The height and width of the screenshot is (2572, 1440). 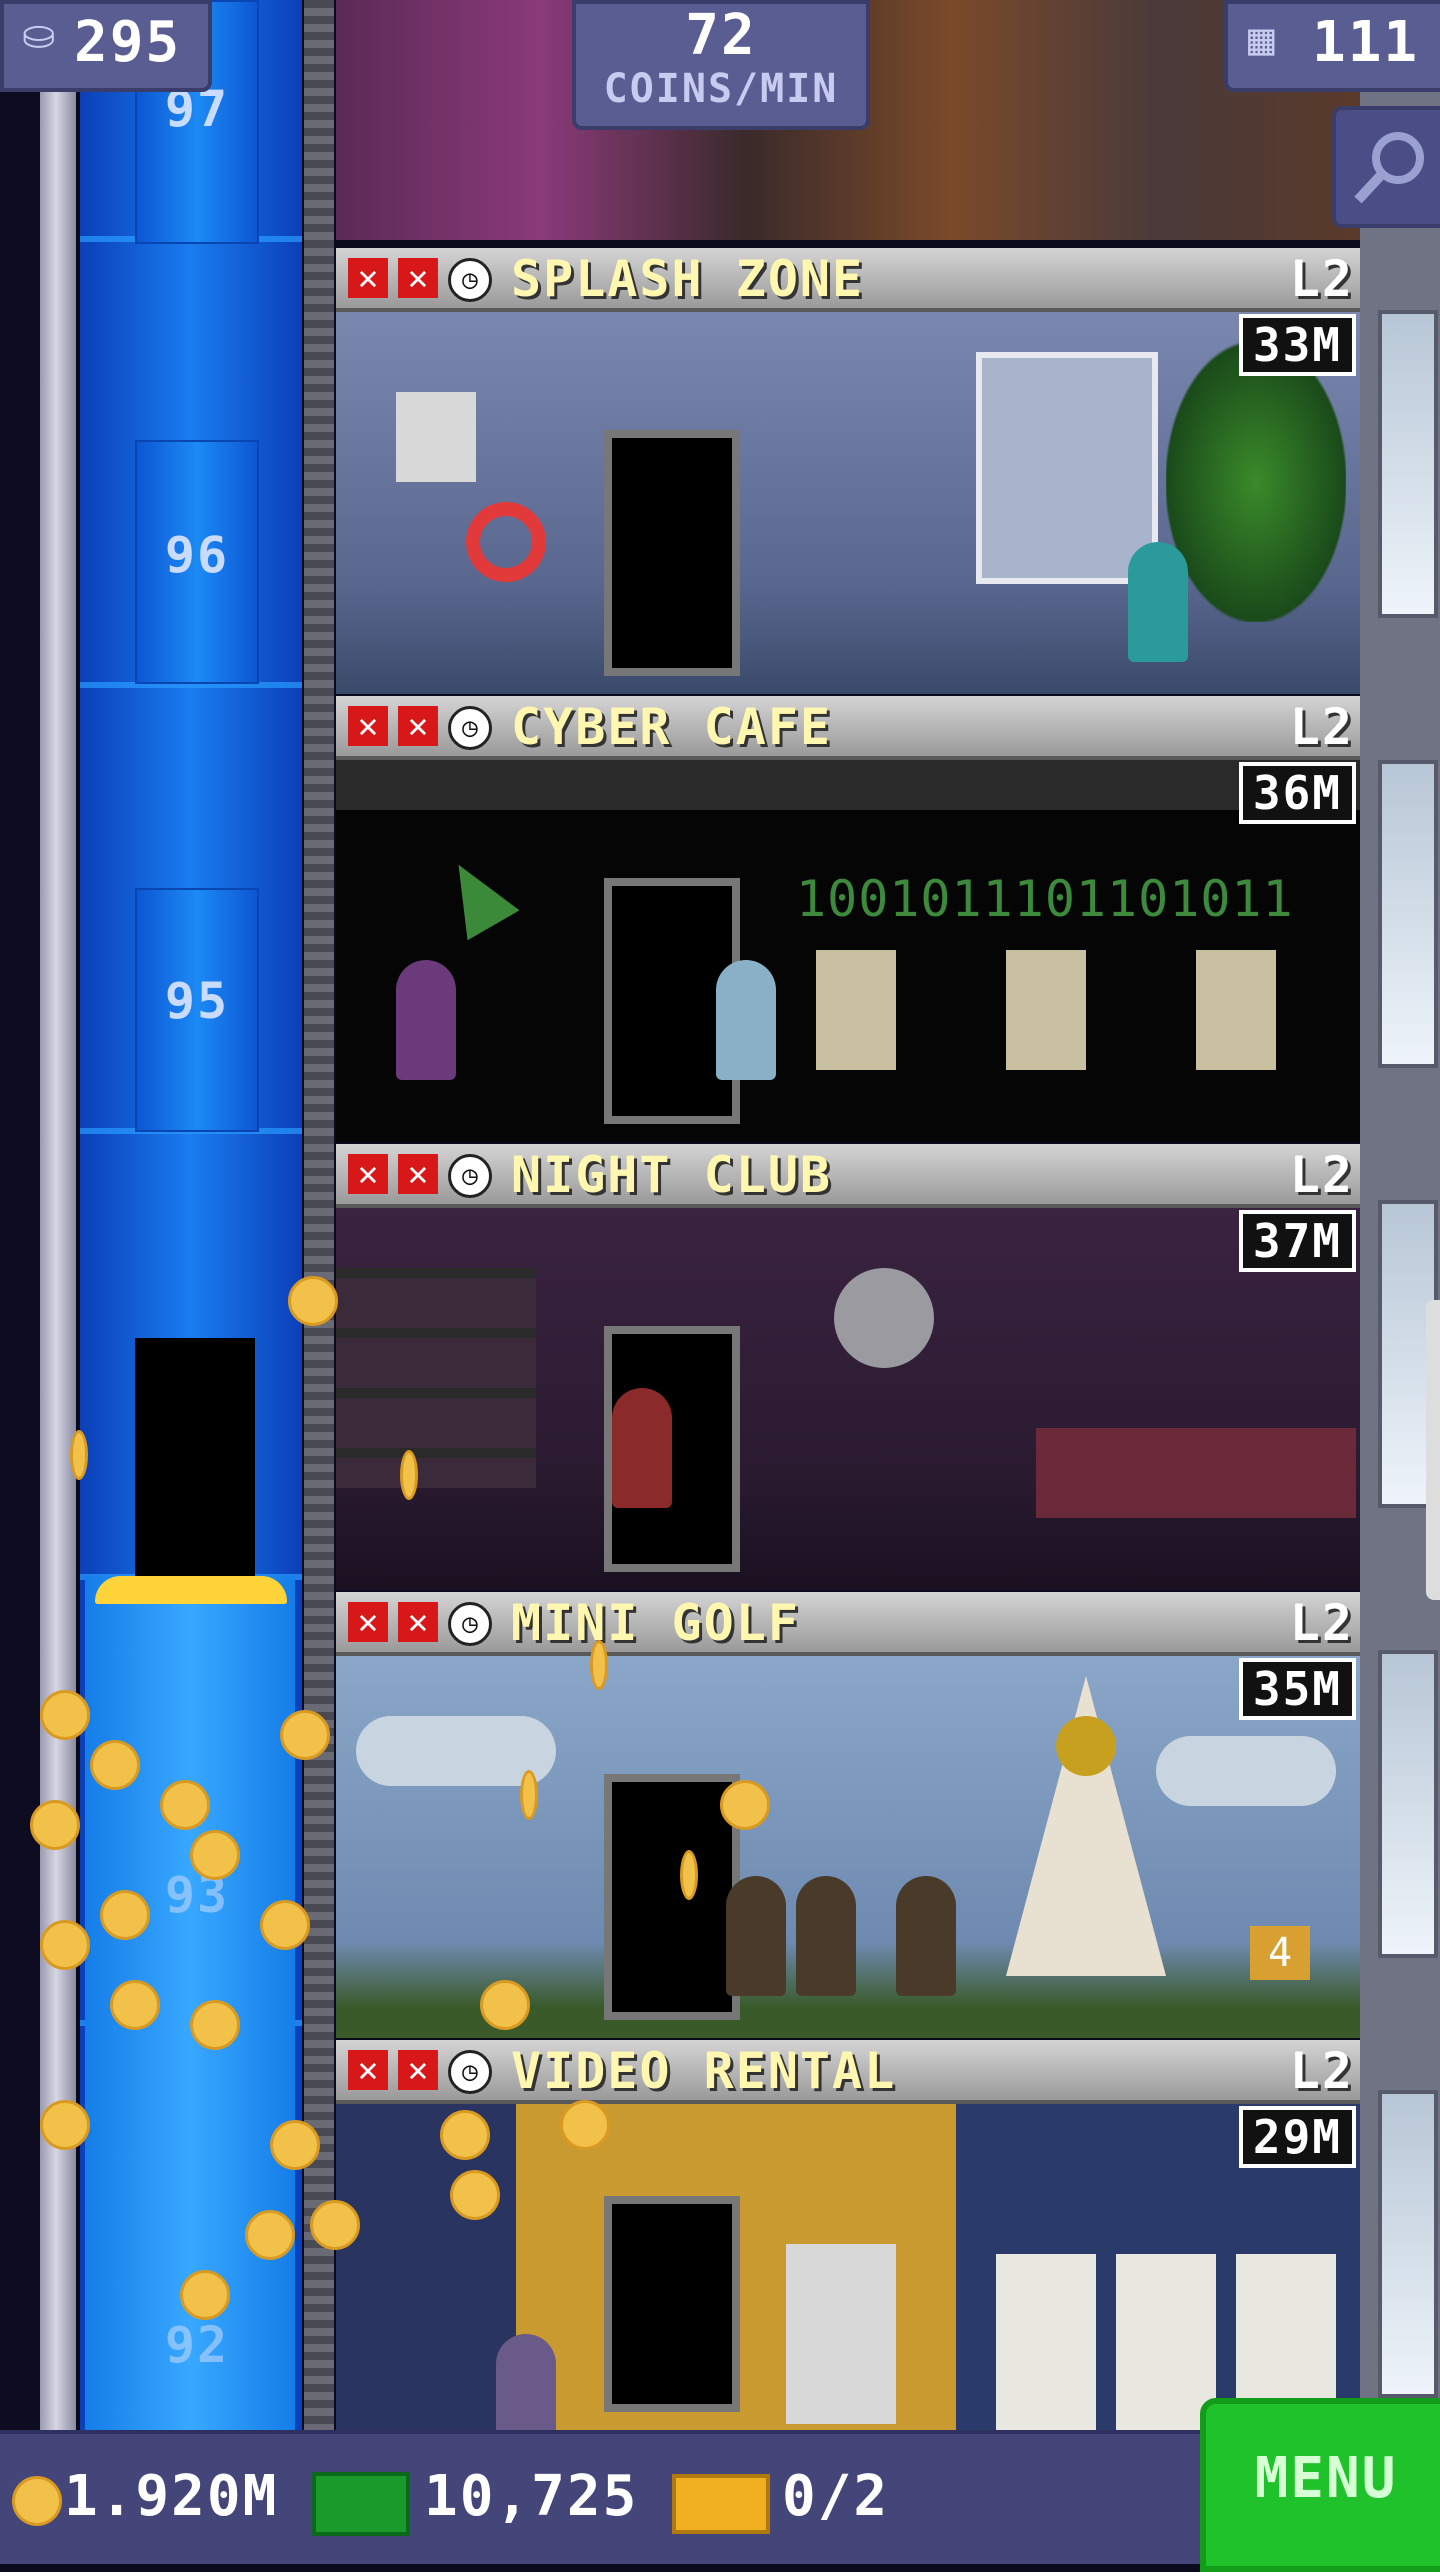 What do you see at coordinates (848, 919) in the screenshot?
I see `floor-cyber-cafe: ✕ ✕ ◷ CYBER CAFE L2 1001011101101011 36M` at bounding box center [848, 919].